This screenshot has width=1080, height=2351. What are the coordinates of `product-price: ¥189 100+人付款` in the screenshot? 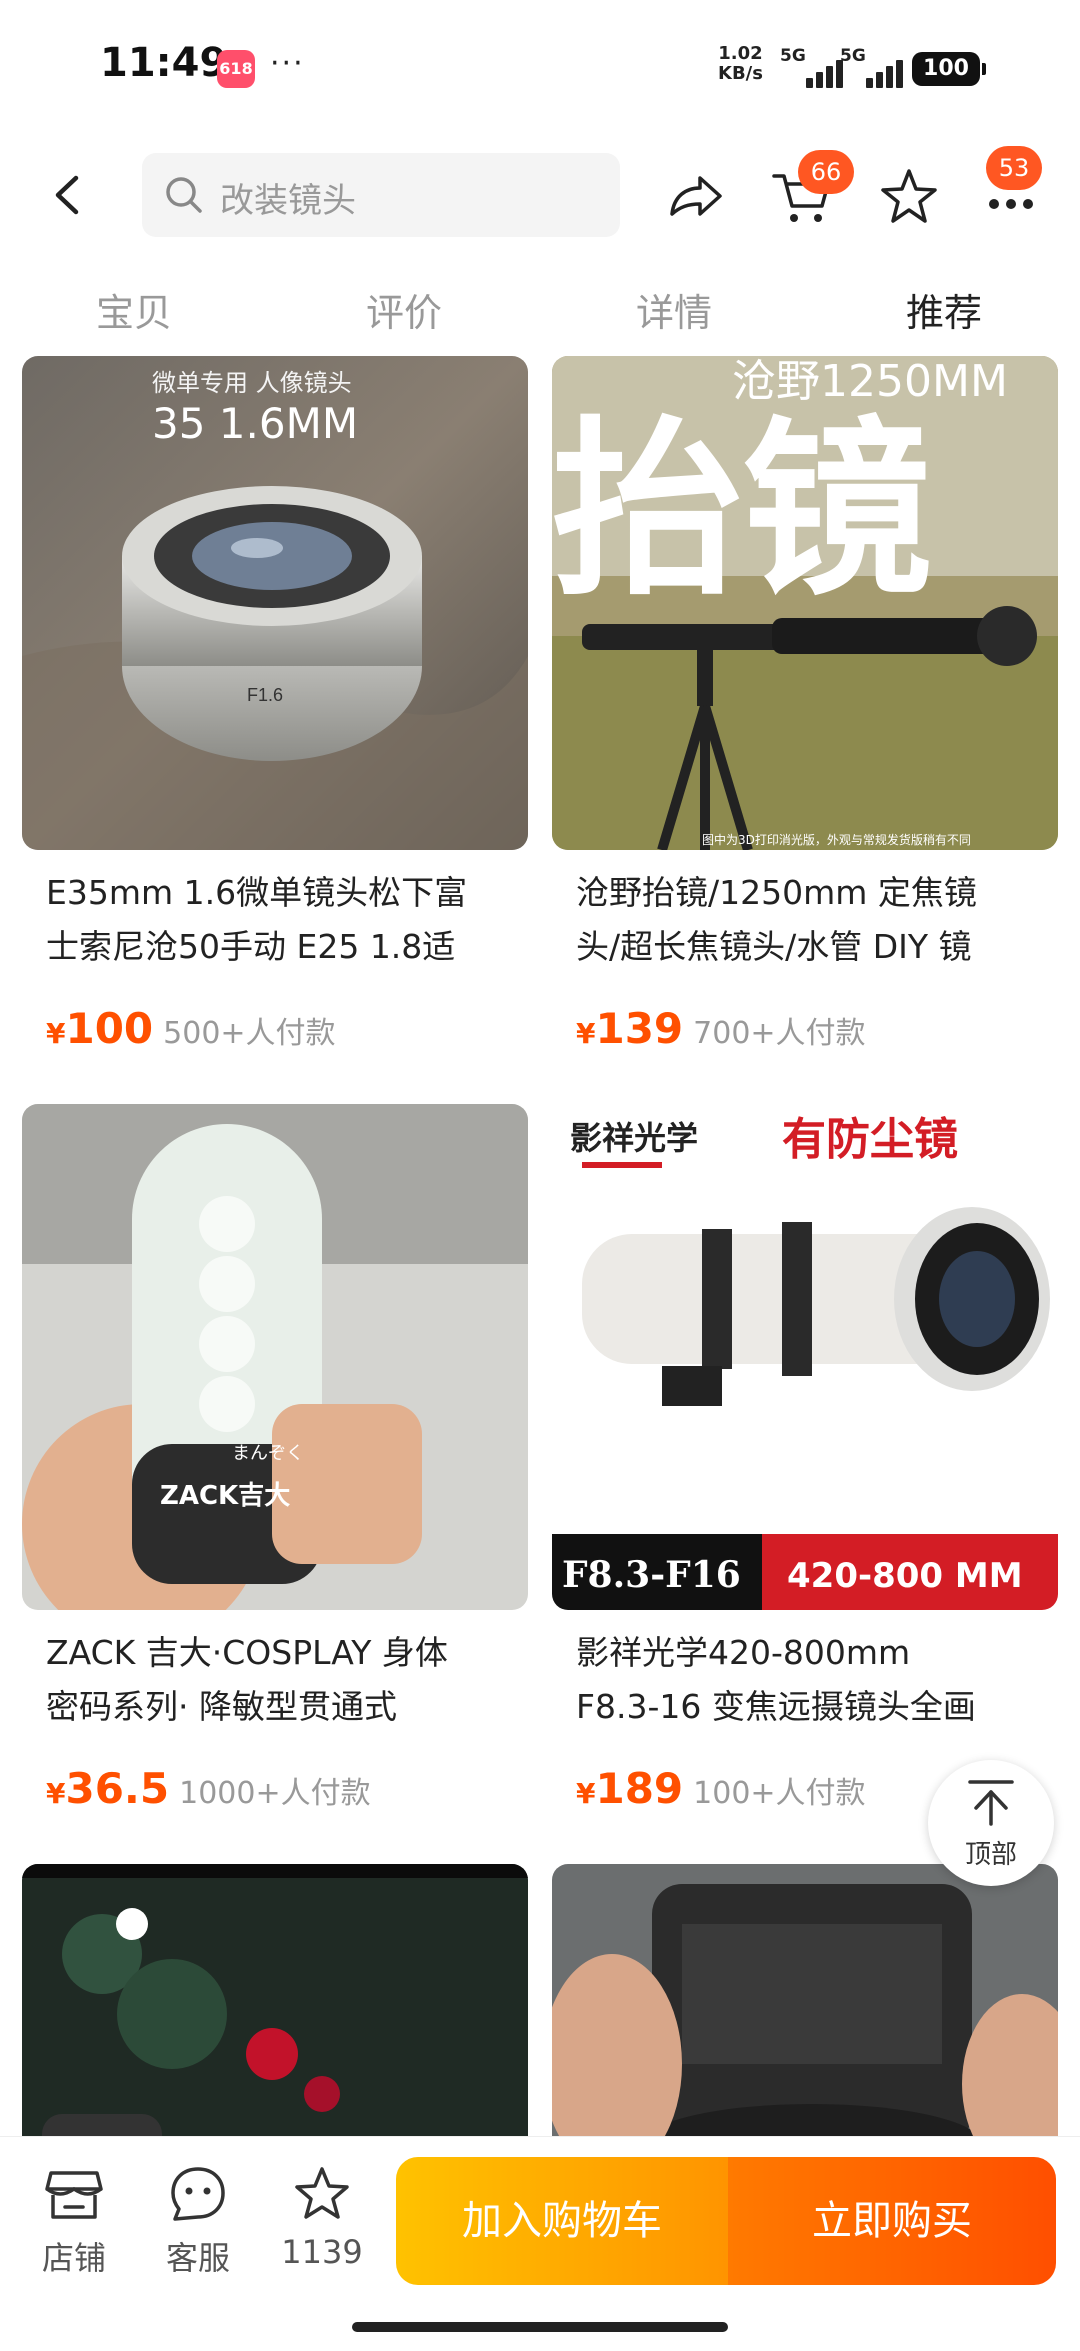 It's located at (721, 1788).